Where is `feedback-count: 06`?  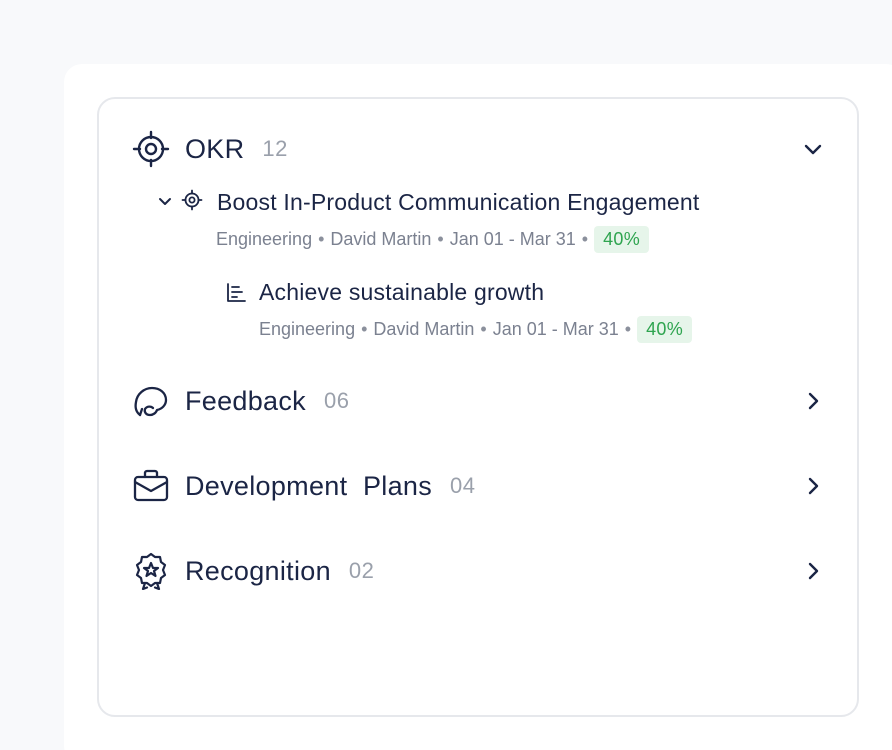
feedback-count: 06 is located at coordinates (336, 400).